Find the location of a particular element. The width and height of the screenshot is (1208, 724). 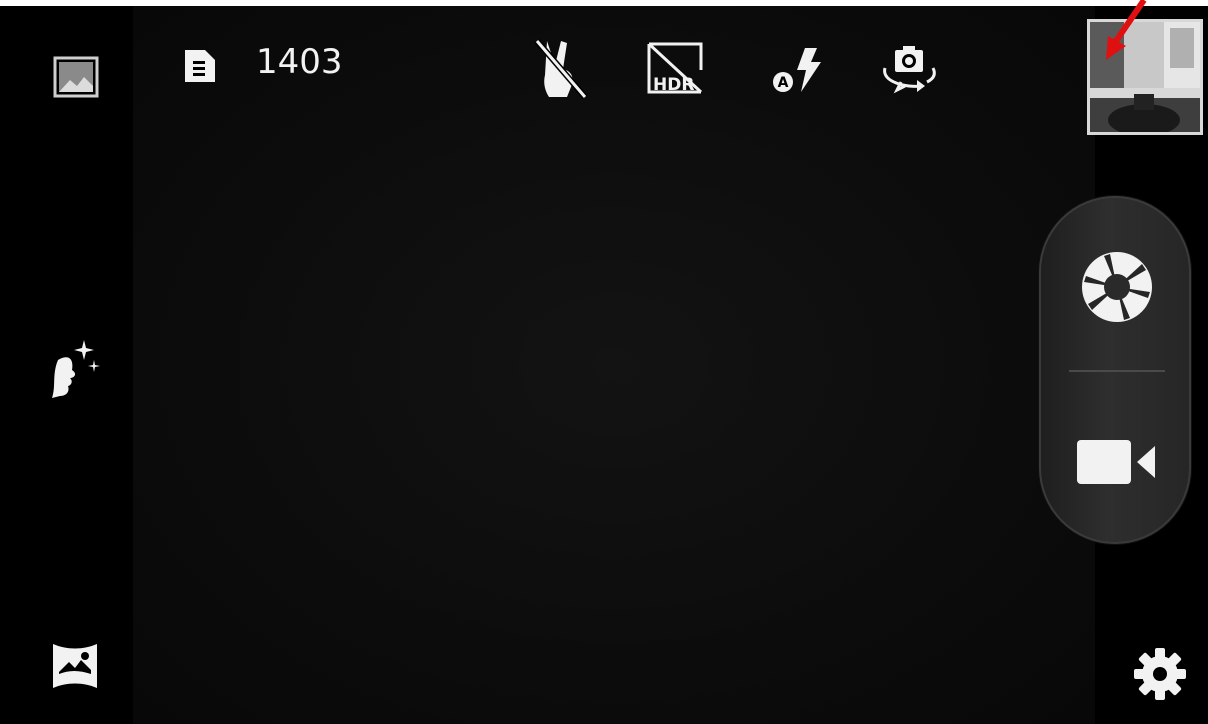

beauty-mode-icon is located at coordinates (76, 371).